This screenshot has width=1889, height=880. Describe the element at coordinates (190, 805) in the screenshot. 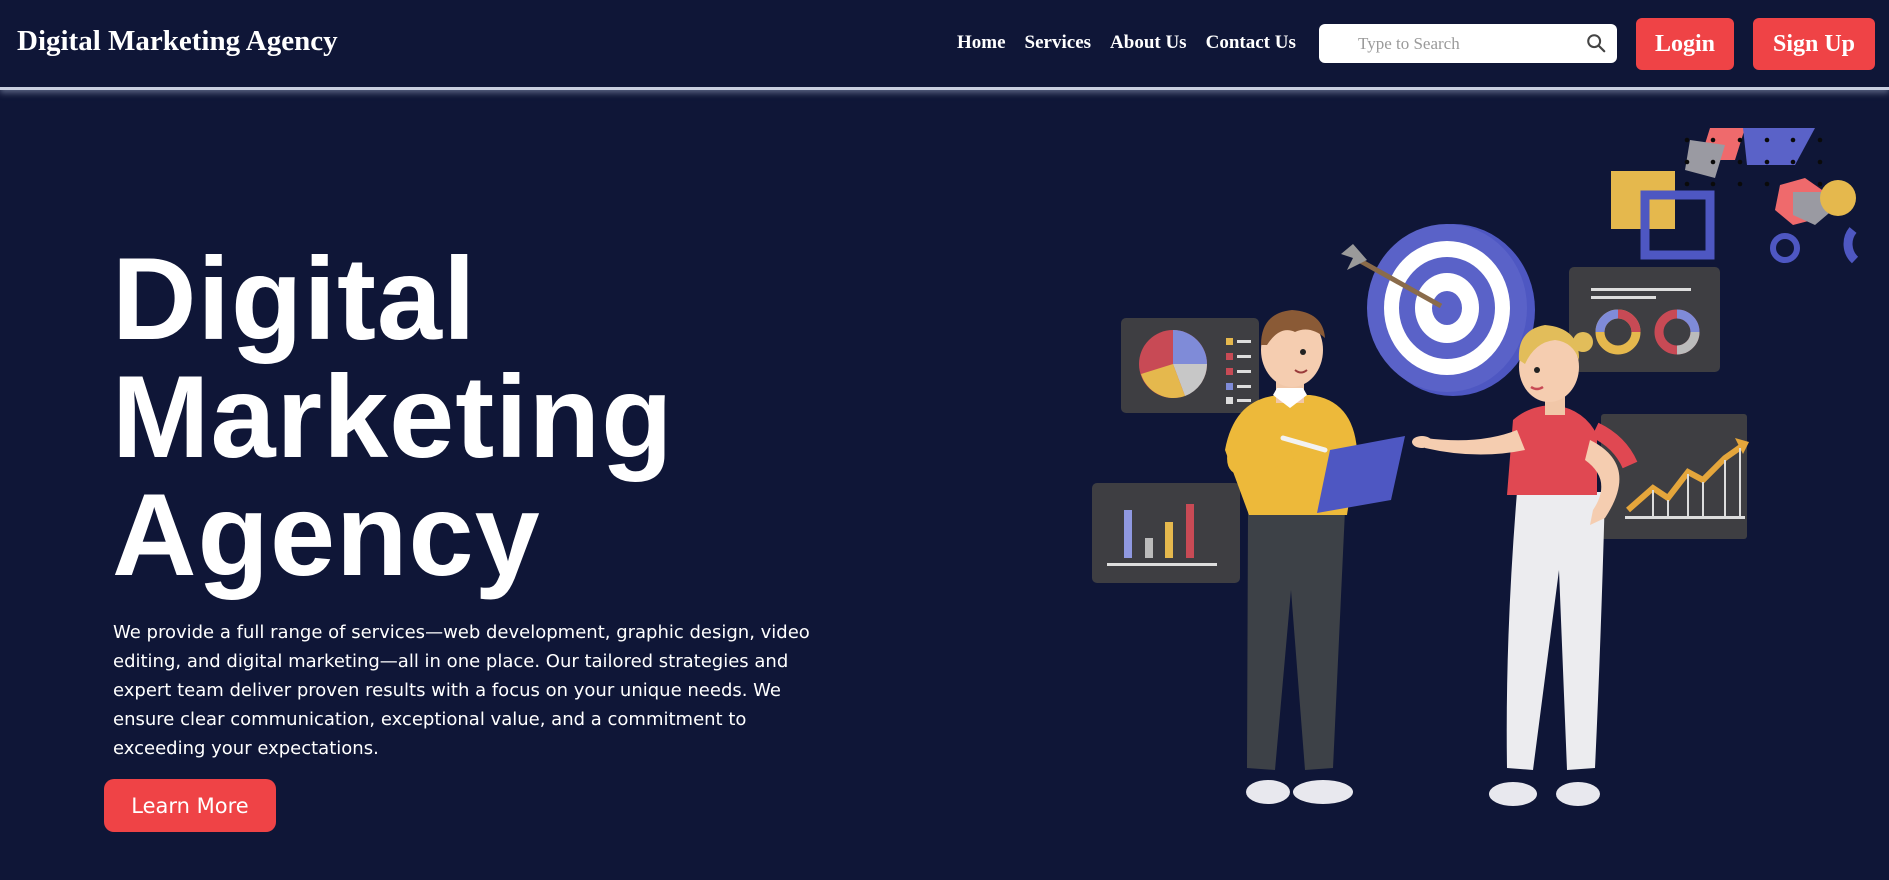

I see `learn-more-button: Learn More` at that location.